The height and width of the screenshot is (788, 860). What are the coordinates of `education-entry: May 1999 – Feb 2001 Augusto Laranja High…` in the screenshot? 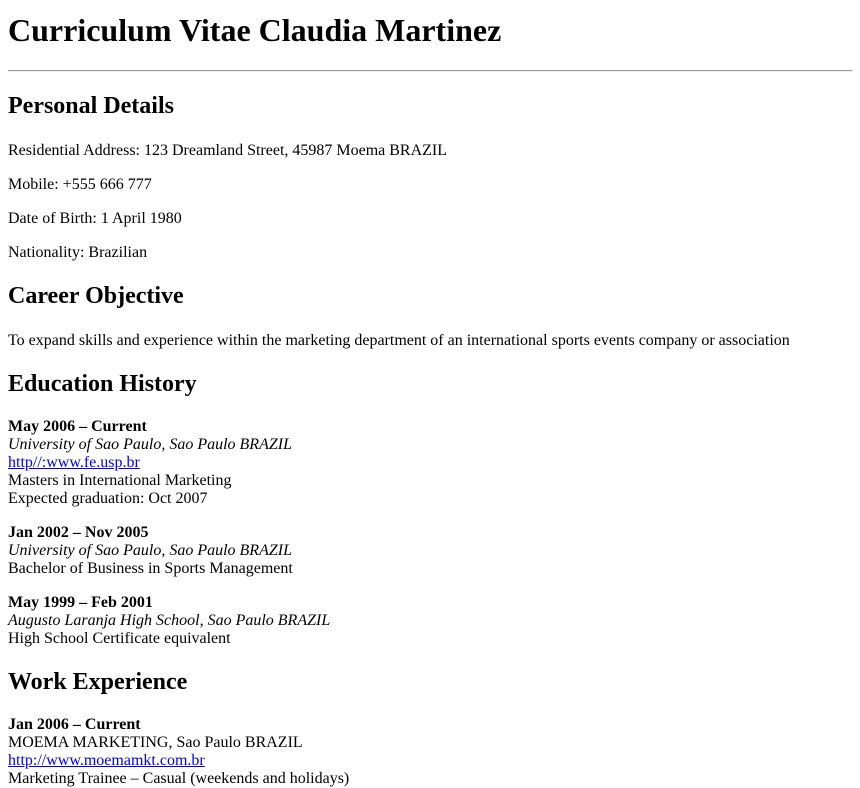 It's located at (430, 621).